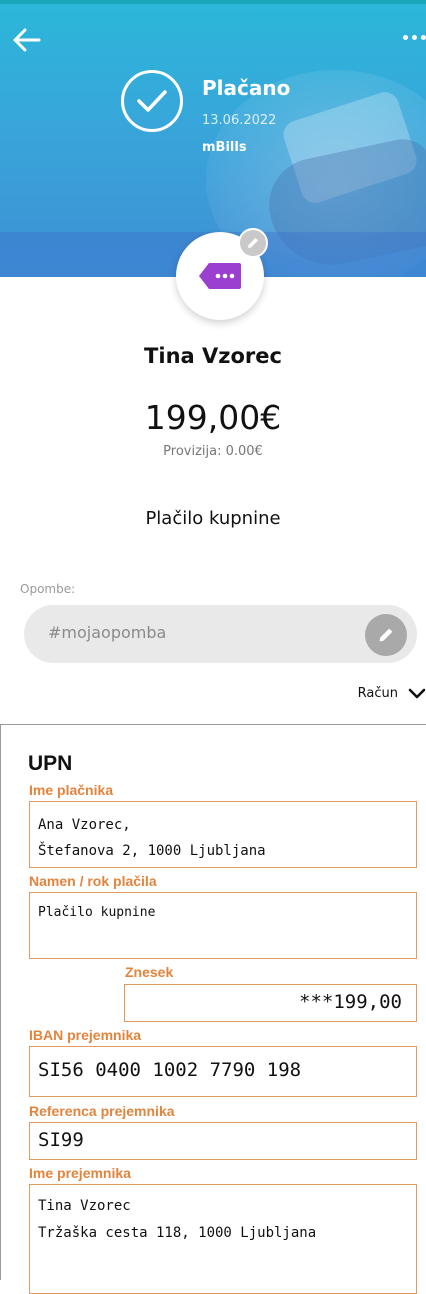 This screenshot has height=1294, width=426. I want to click on payment-date: 13.06.2022, so click(239, 120).